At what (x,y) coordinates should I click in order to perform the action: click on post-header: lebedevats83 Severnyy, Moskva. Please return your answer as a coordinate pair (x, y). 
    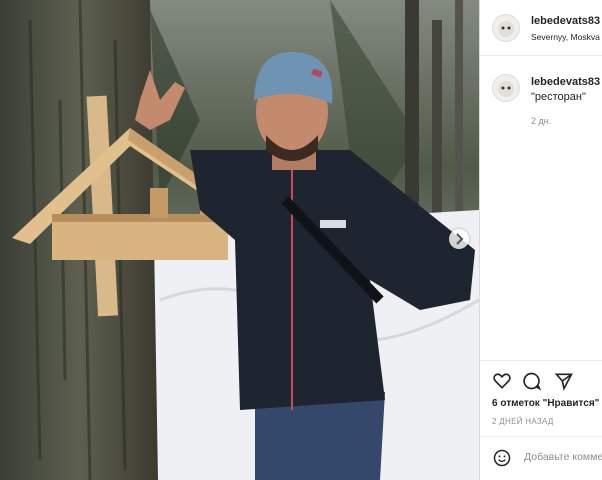
    Looking at the image, I should click on (541, 28).